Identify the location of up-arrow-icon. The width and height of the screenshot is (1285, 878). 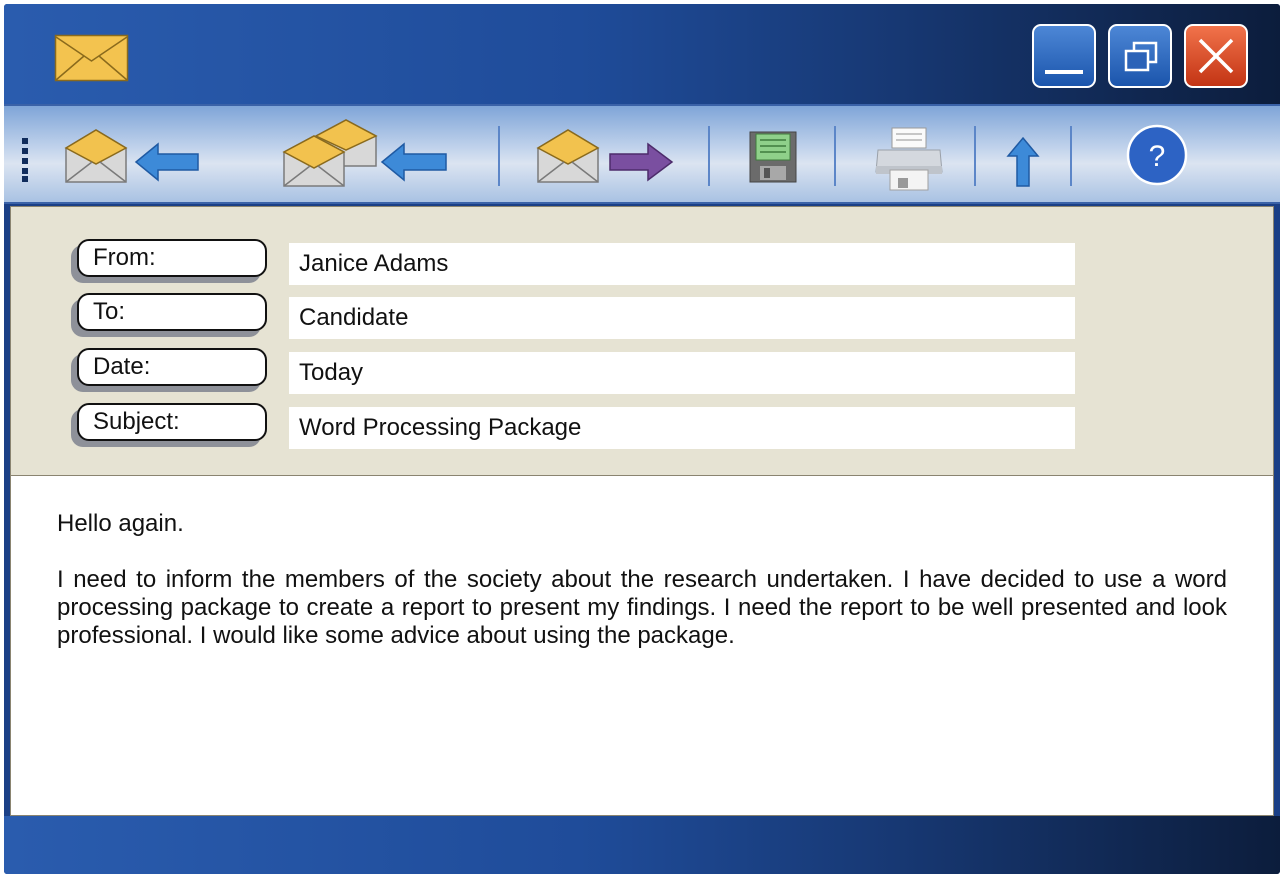
(1023, 161).